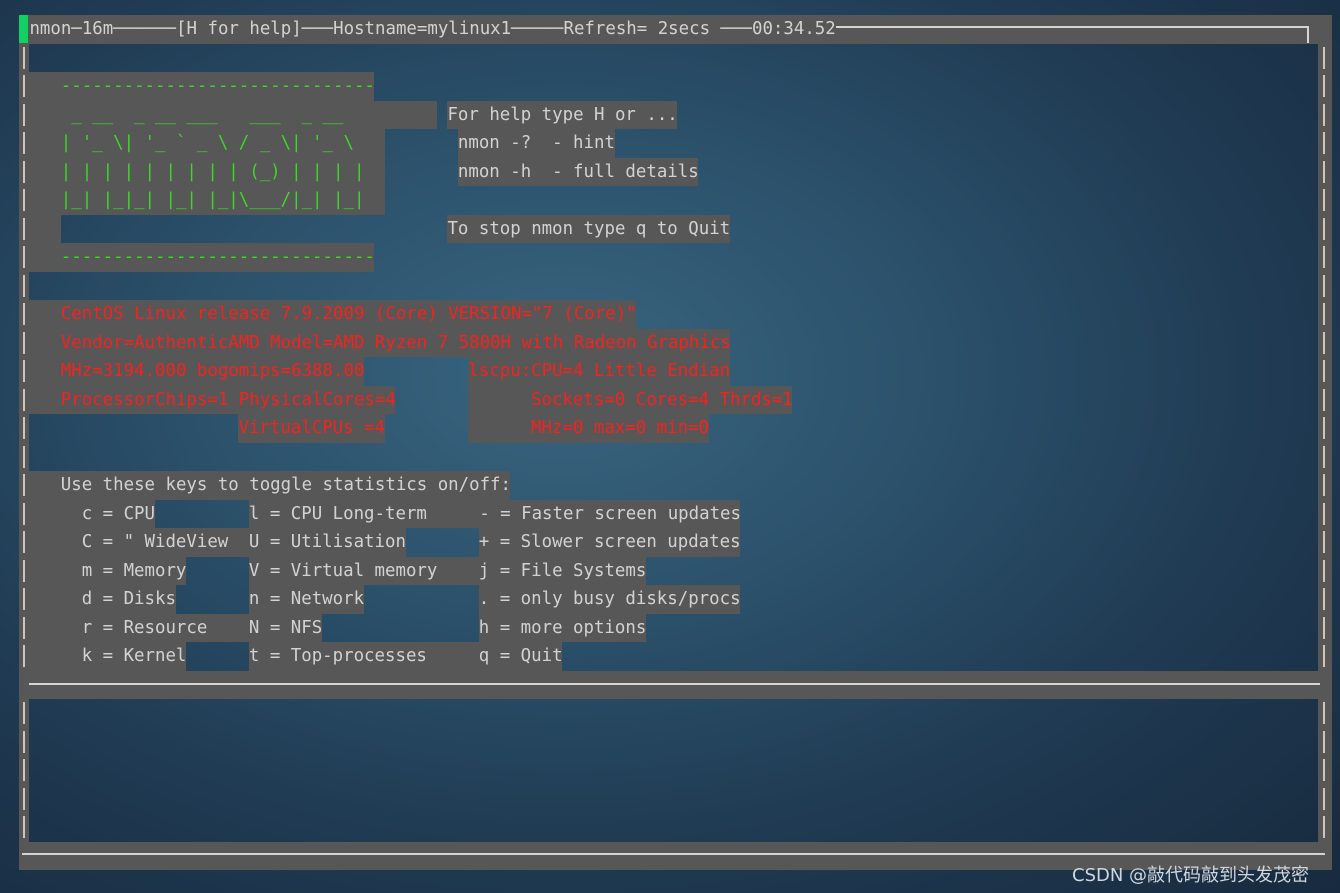 The width and height of the screenshot is (1340, 893). I want to click on key-memory: m = Memory, so click(107, 570).